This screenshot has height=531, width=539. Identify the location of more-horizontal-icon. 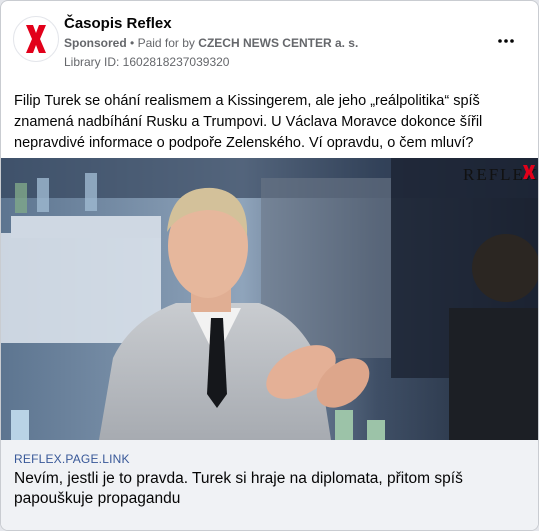
(506, 41).